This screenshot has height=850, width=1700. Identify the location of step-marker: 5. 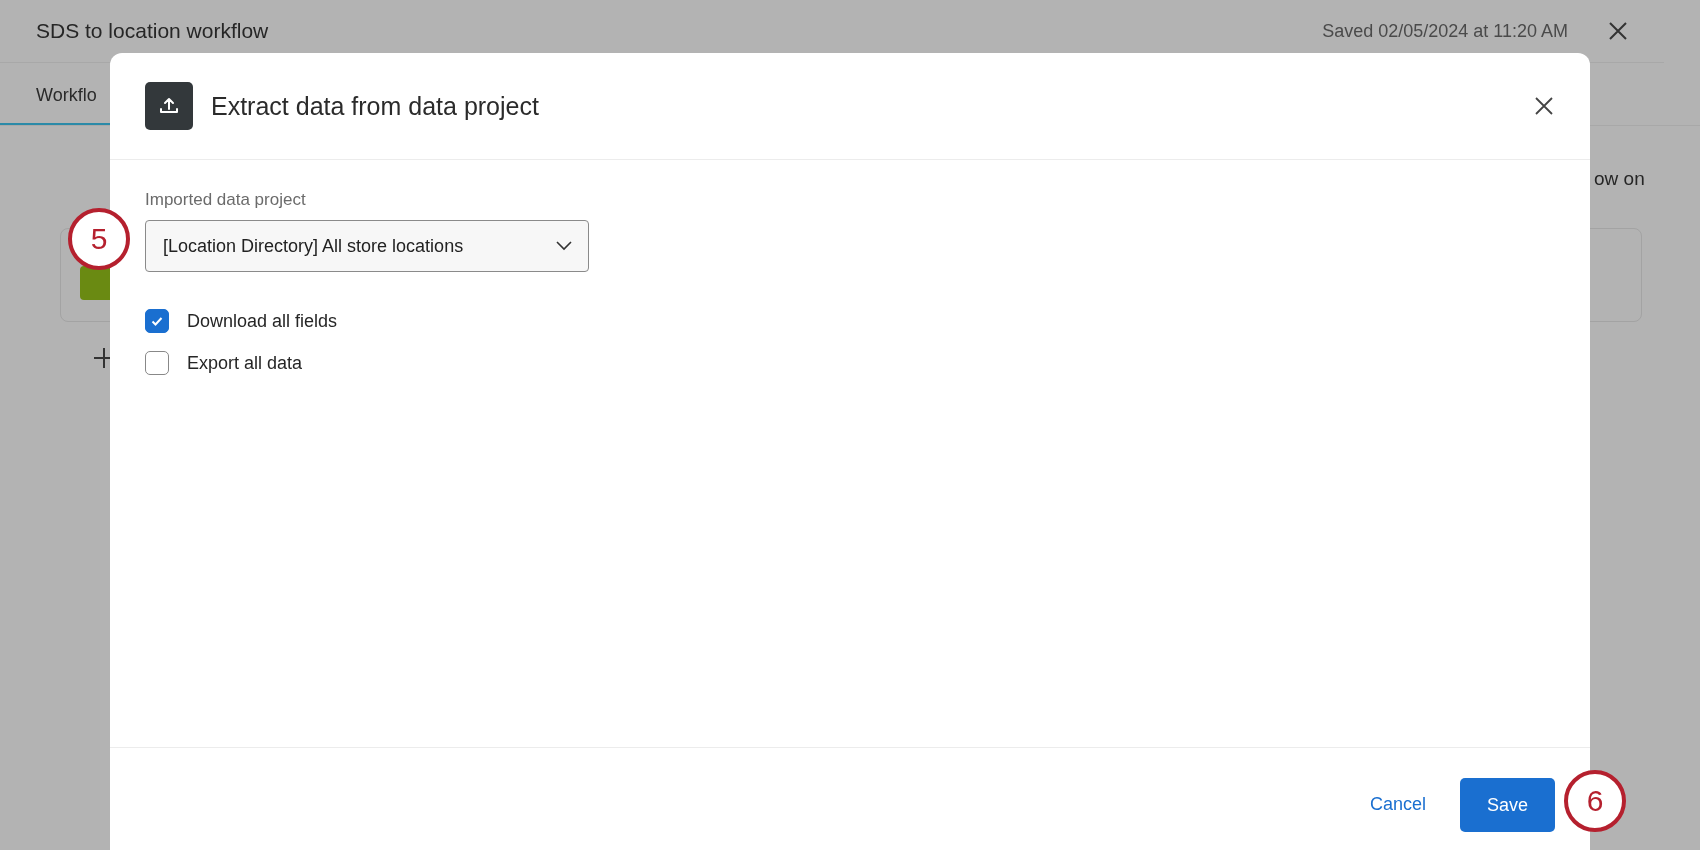
(99, 239).